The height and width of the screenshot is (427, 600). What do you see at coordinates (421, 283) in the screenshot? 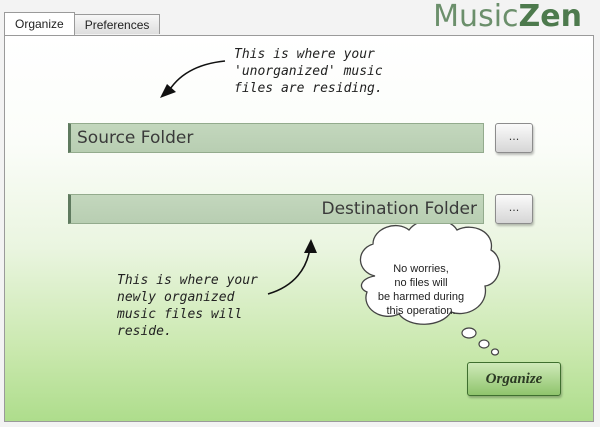
I see `reassurance-line: no files will` at bounding box center [421, 283].